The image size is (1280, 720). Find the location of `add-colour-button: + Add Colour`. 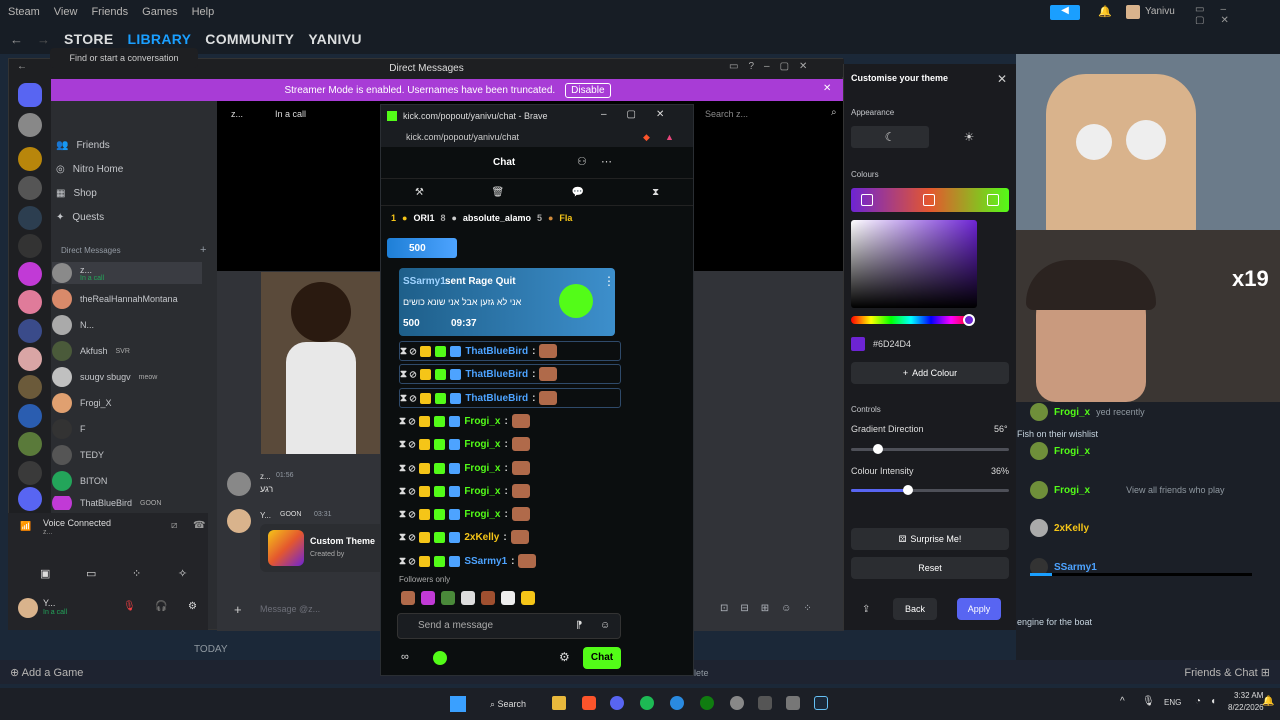

add-colour-button: + Add Colour is located at coordinates (930, 373).